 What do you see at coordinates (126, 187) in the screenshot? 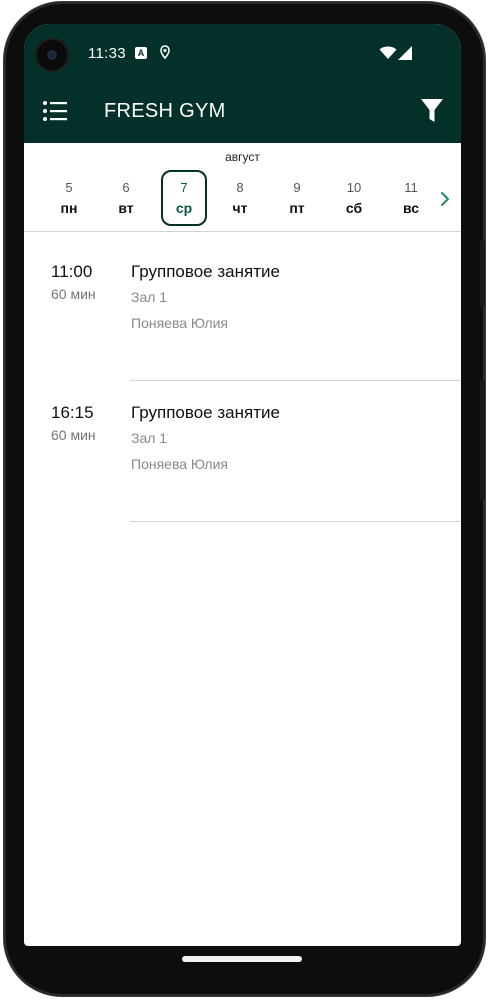
I see `day-number: 6` at bounding box center [126, 187].